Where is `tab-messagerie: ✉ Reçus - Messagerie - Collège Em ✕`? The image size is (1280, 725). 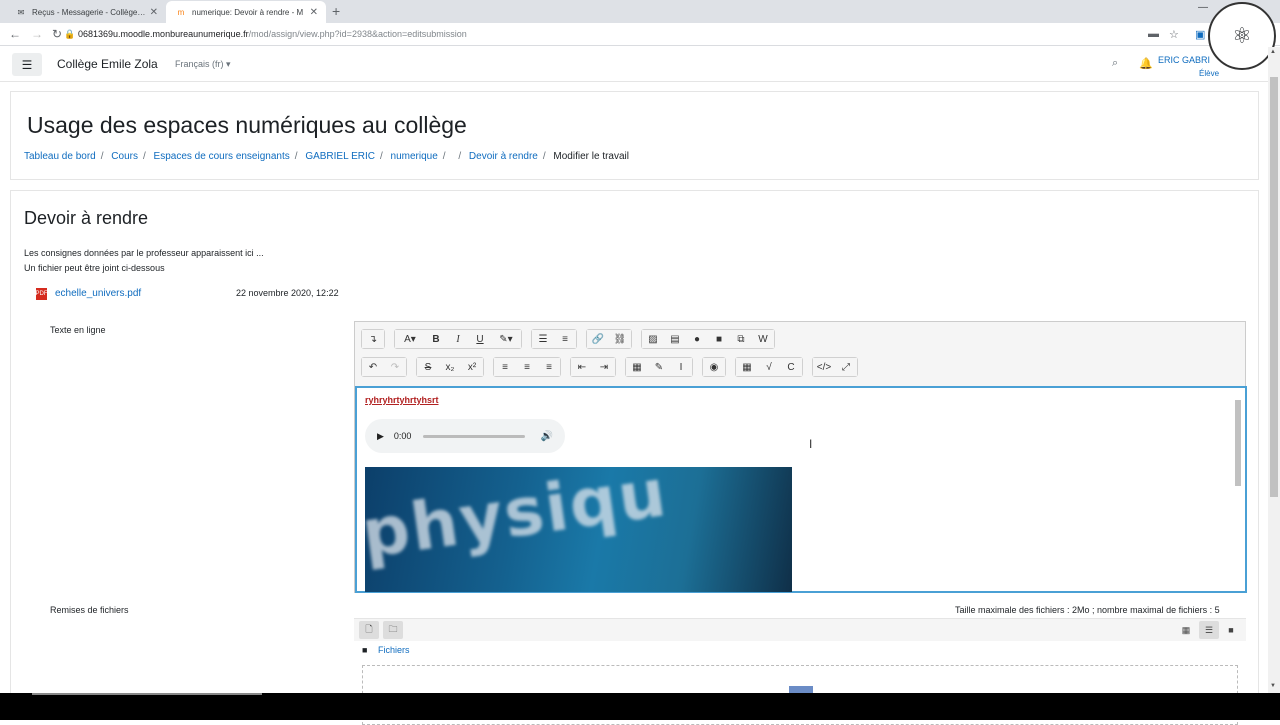
tab-messagerie: ✉ Reçus - Messagerie - Collège Em ✕ is located at coordinates (86, 12).